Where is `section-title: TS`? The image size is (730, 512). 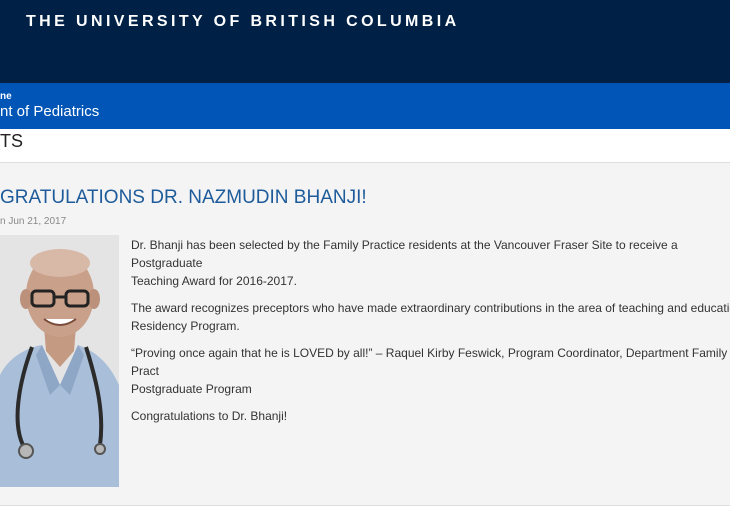 section-title: TS is located at coordinates (12, 141).